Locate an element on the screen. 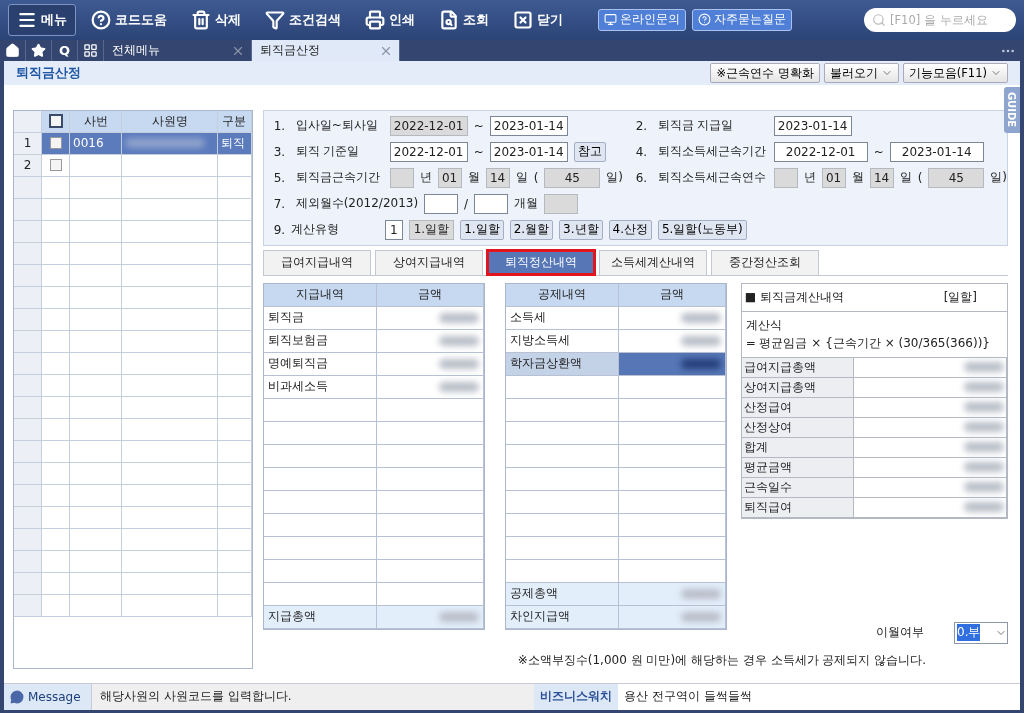  option-button: 2.월할 is located at coordinates (531, 229).